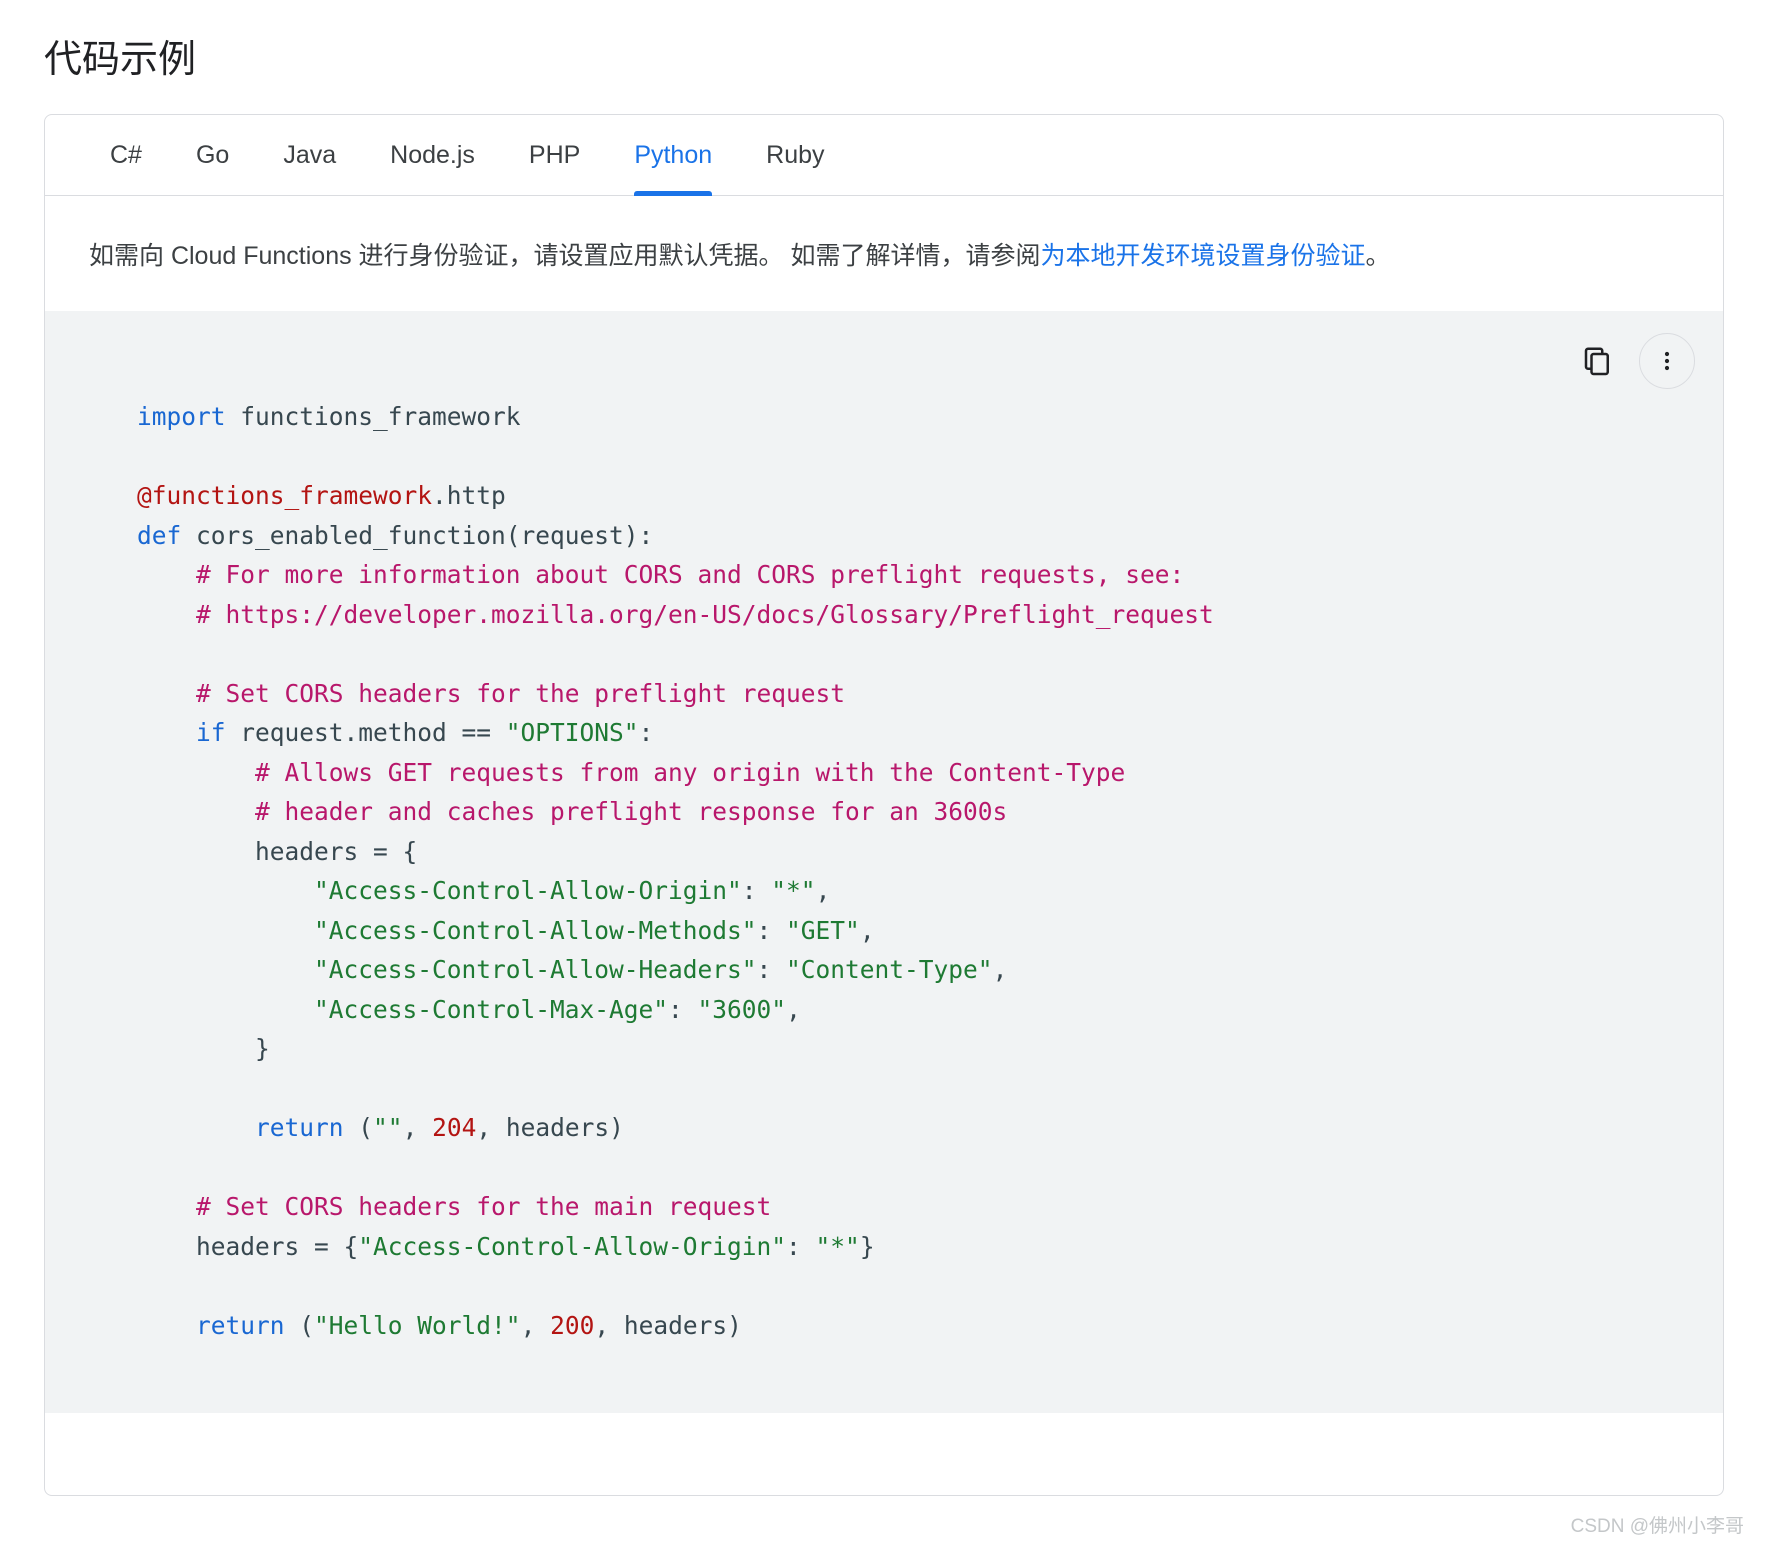  I want to click on code-token: cors_enabled_function(request):, so click(417, 535).